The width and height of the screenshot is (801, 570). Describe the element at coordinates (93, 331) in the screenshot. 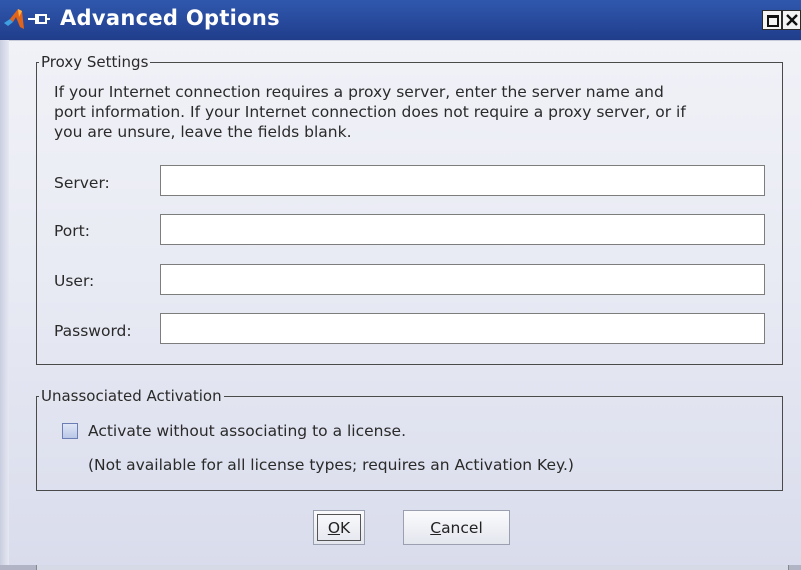

I see `password-label: Password:` at that location.